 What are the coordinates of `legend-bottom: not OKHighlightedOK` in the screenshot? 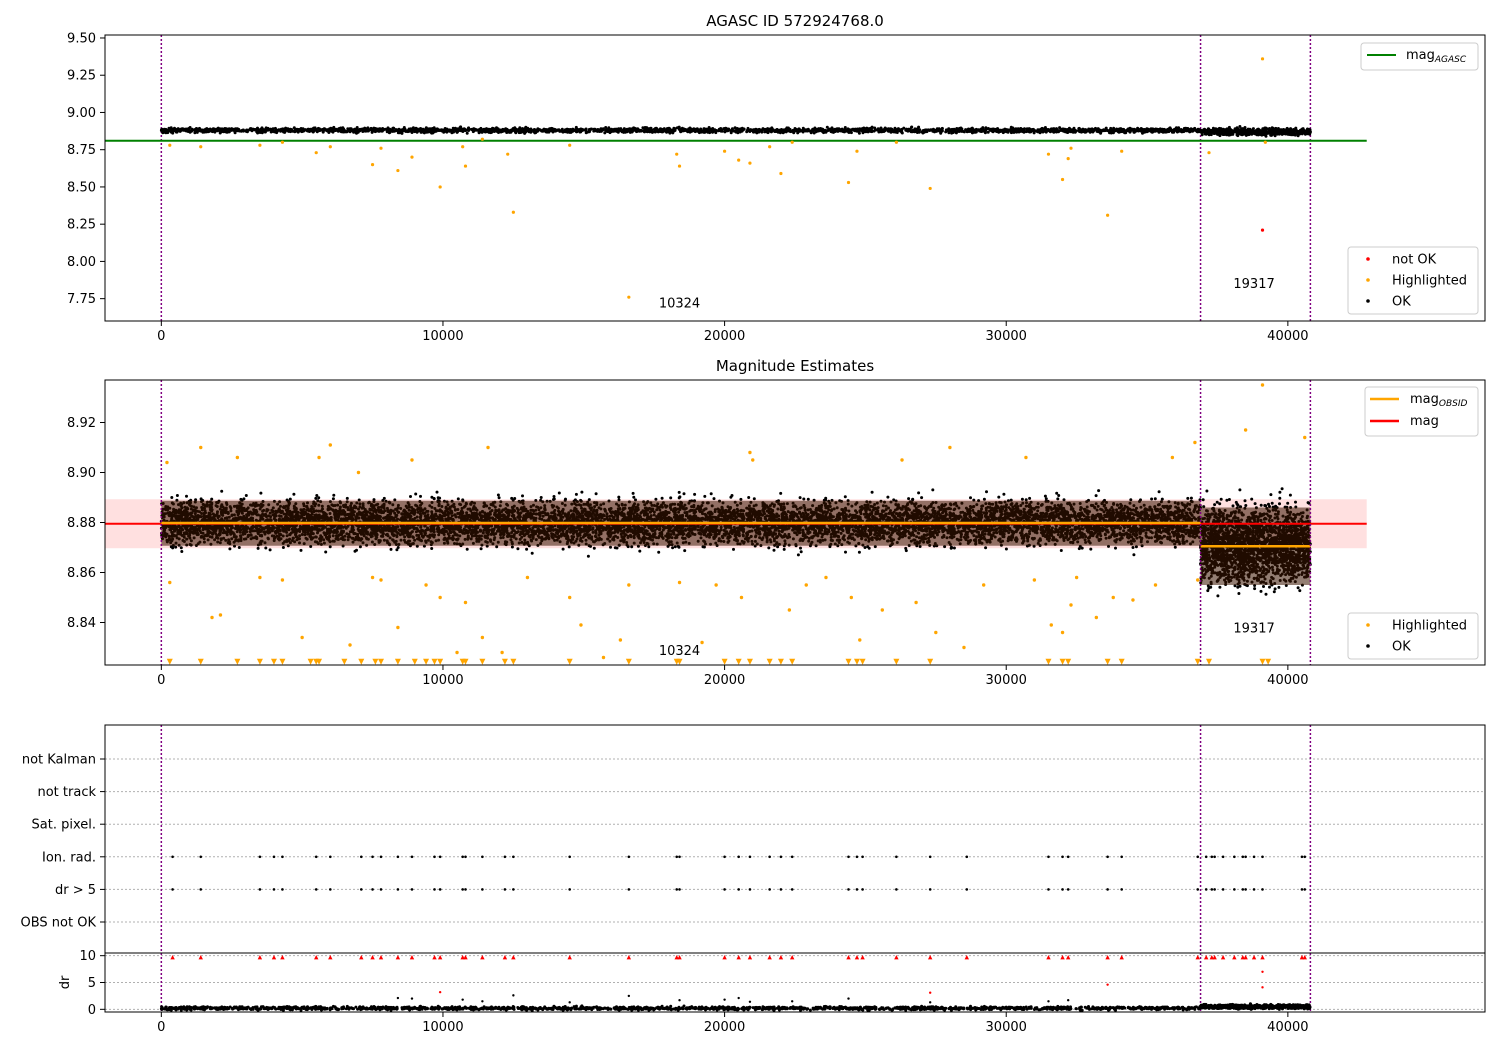 It's located at (1413, 280).